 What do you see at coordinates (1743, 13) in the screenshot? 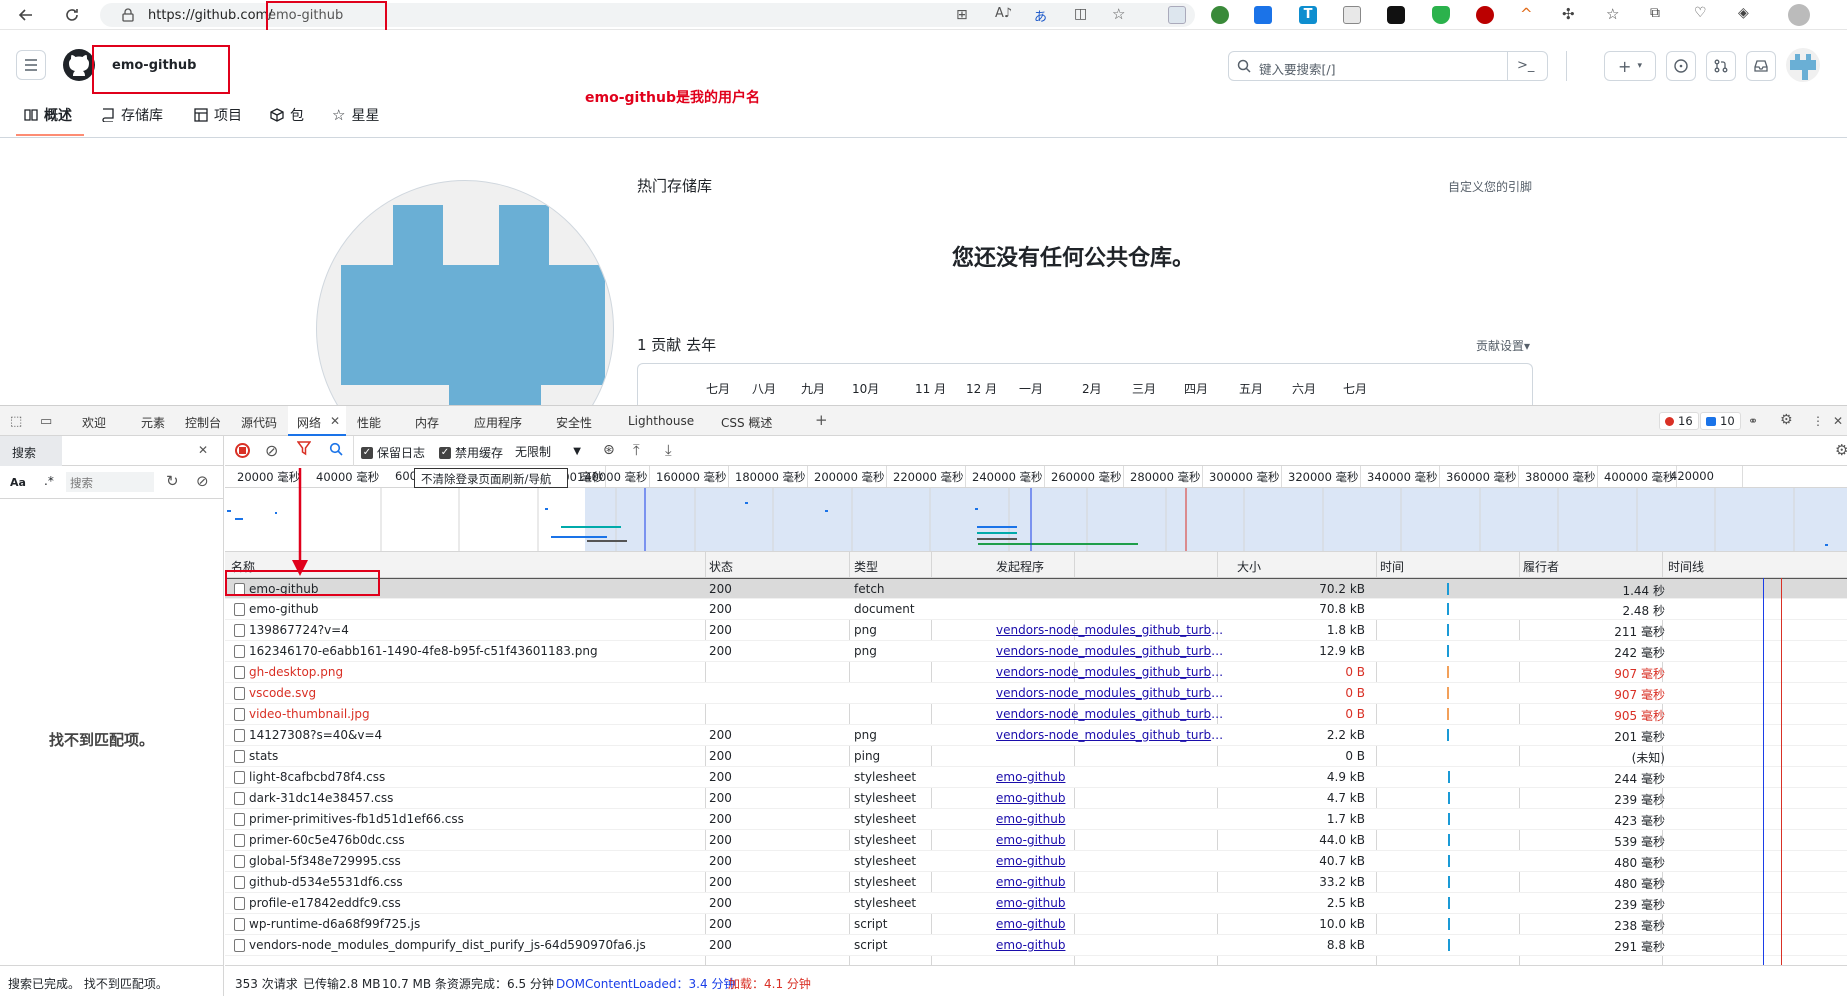
I see `copilot-icon: ◈` at bounding box center [1743, 13].